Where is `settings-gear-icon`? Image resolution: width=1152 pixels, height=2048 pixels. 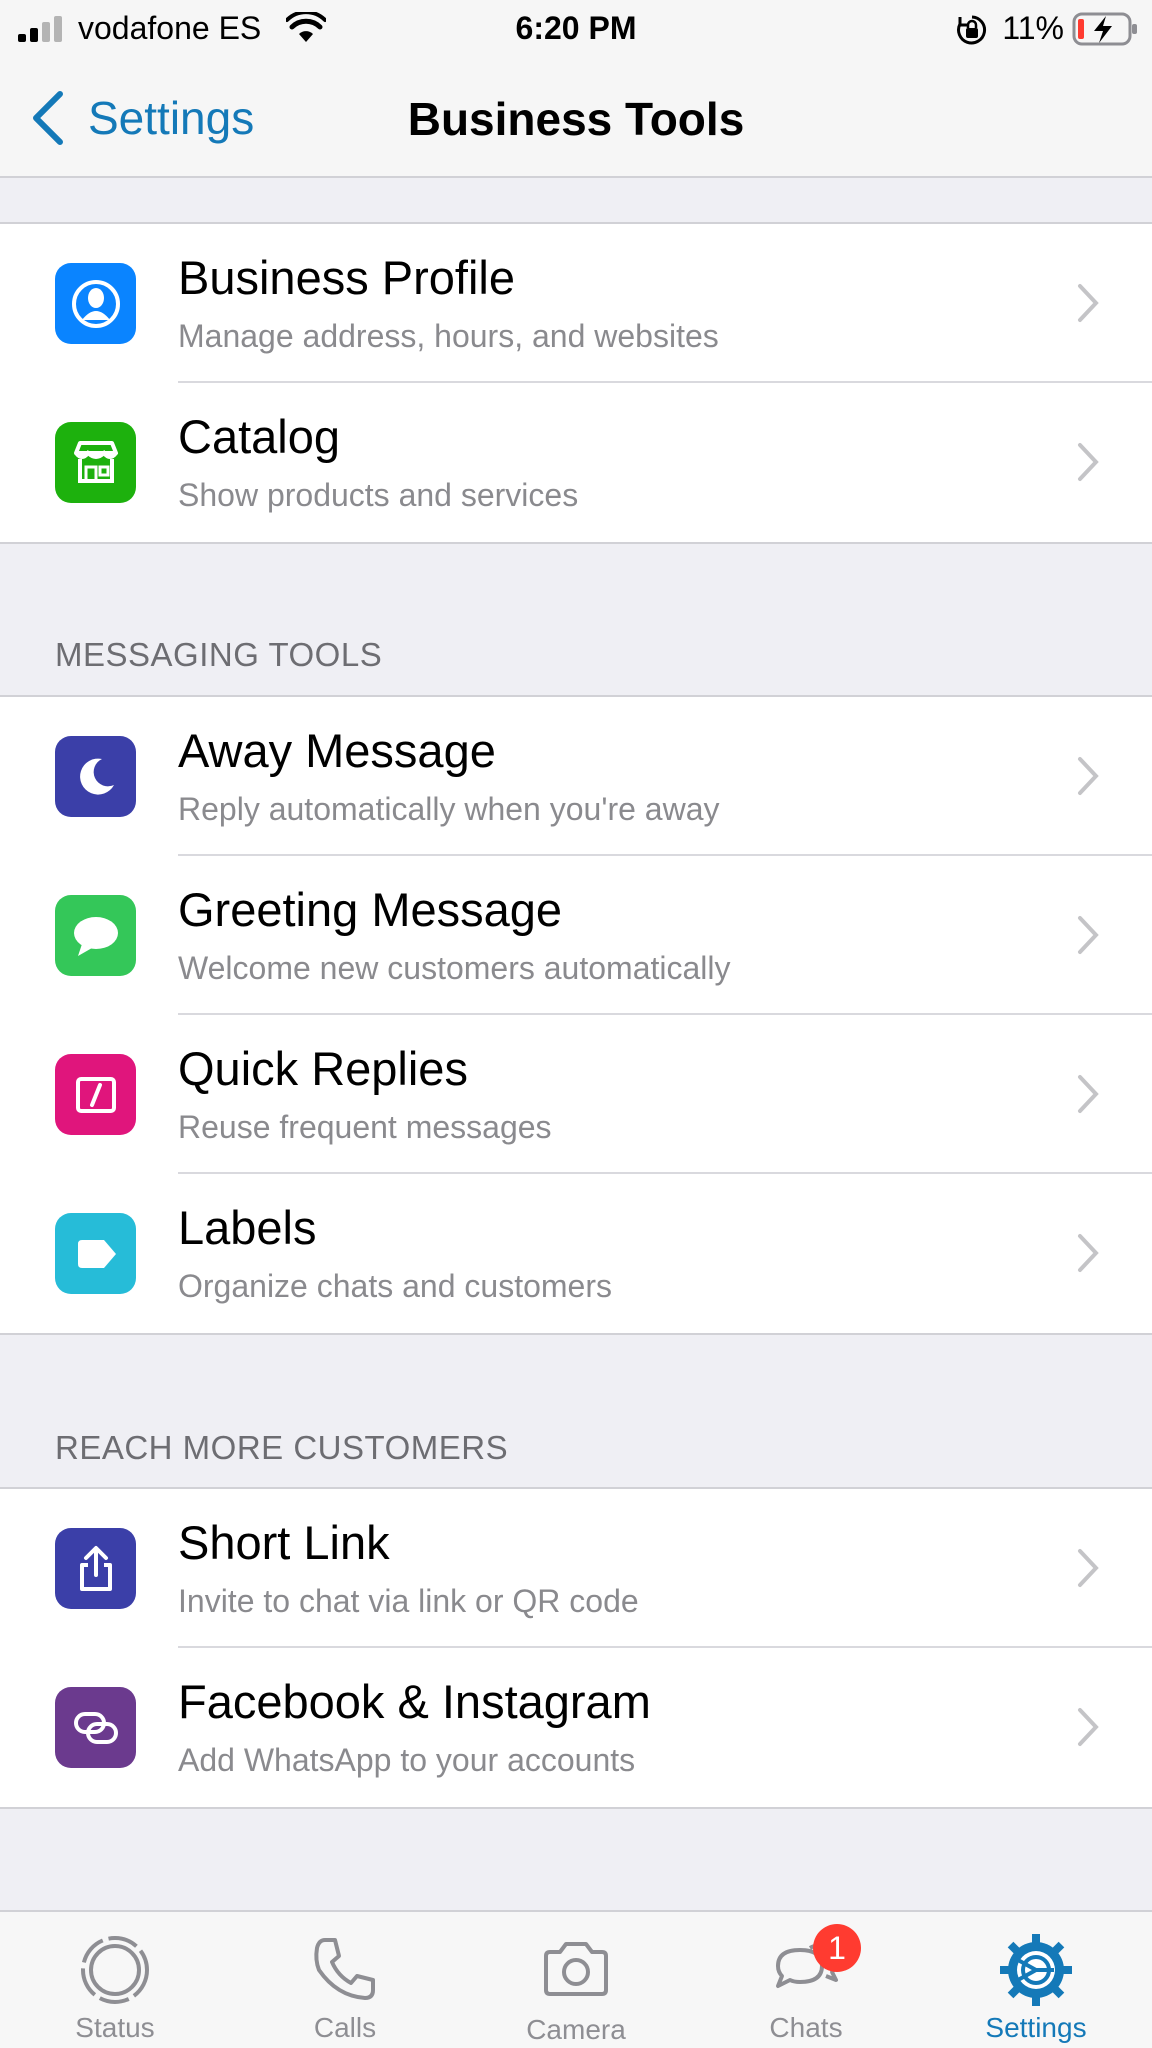 settings-gear-icon is located at coordinates (1036, 1970).